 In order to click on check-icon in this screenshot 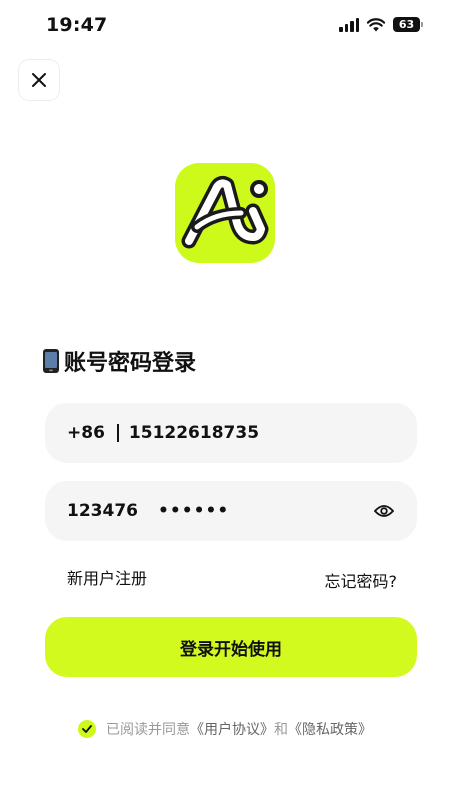, I will do `click(87, 729)`.